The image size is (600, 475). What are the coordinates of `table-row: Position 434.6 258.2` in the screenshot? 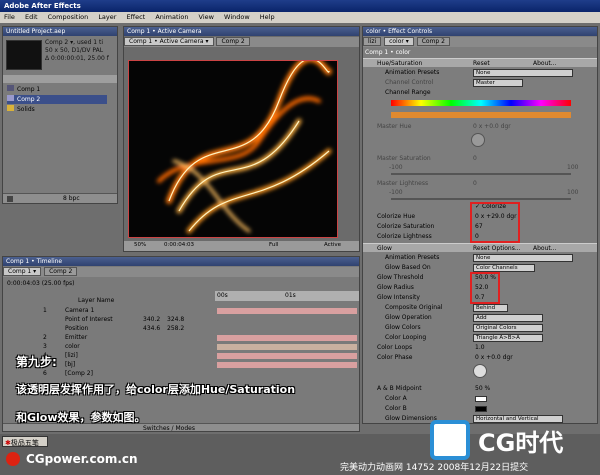 It's located at (128, 329).